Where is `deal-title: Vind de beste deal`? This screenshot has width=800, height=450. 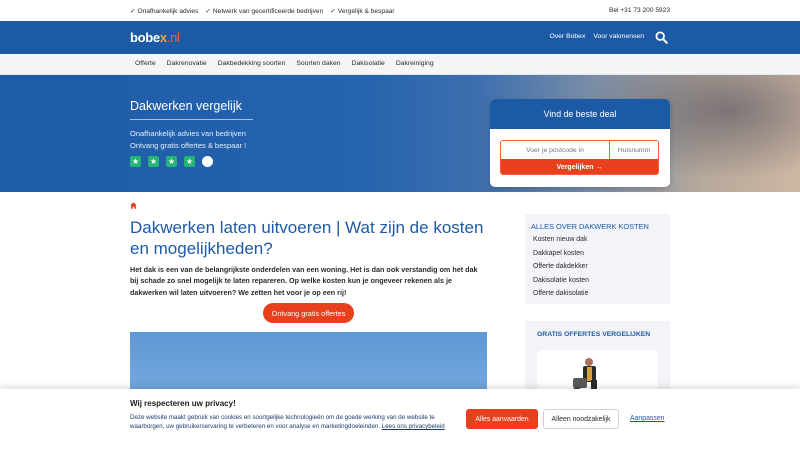
deal-title: Vind de beste deal is located at coordinates (580, 114).